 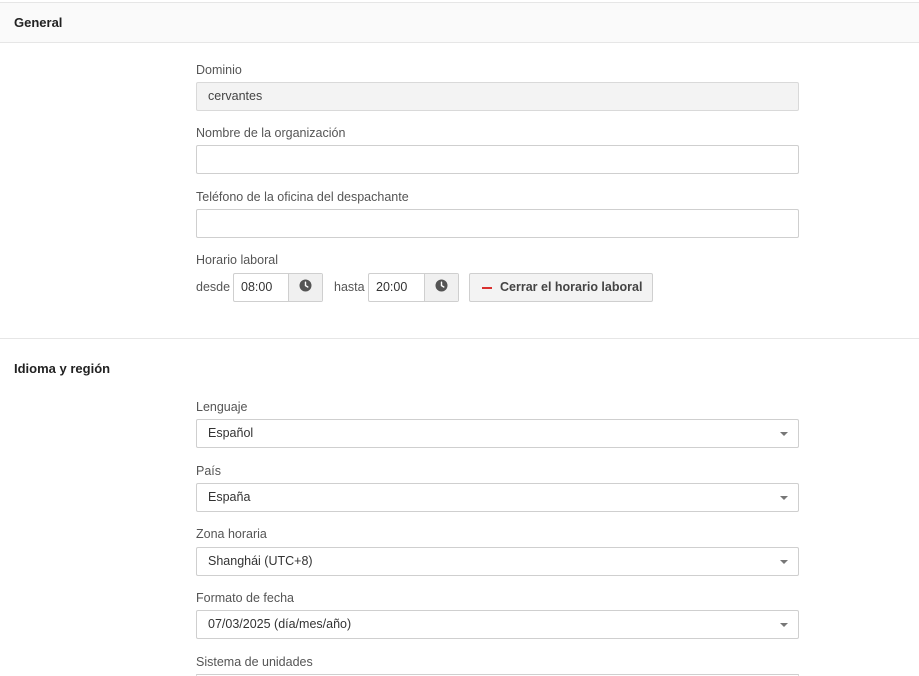 I want to click on language-value: Español, so click(x=231, y=433).